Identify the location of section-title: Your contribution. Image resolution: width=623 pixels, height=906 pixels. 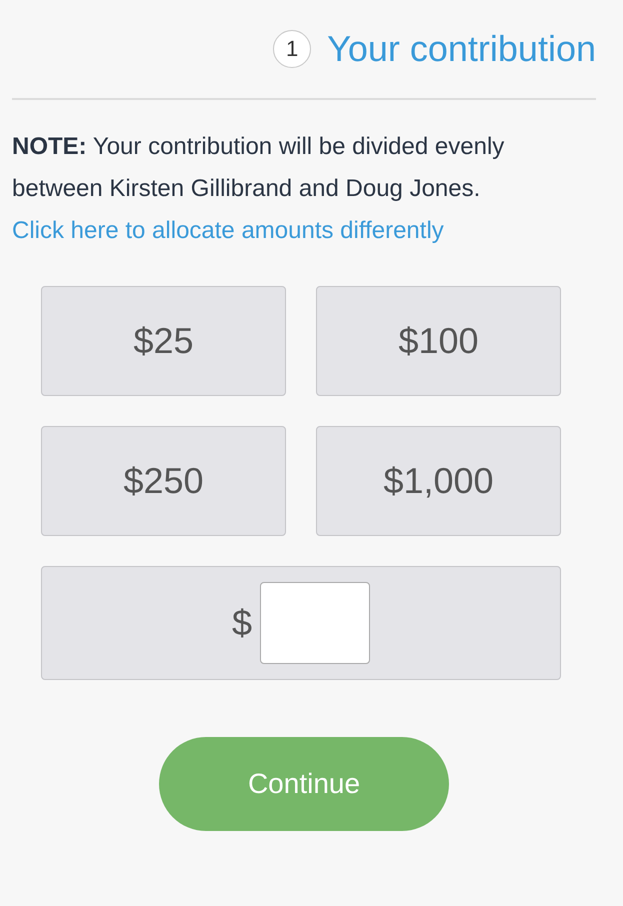
(461, 49).